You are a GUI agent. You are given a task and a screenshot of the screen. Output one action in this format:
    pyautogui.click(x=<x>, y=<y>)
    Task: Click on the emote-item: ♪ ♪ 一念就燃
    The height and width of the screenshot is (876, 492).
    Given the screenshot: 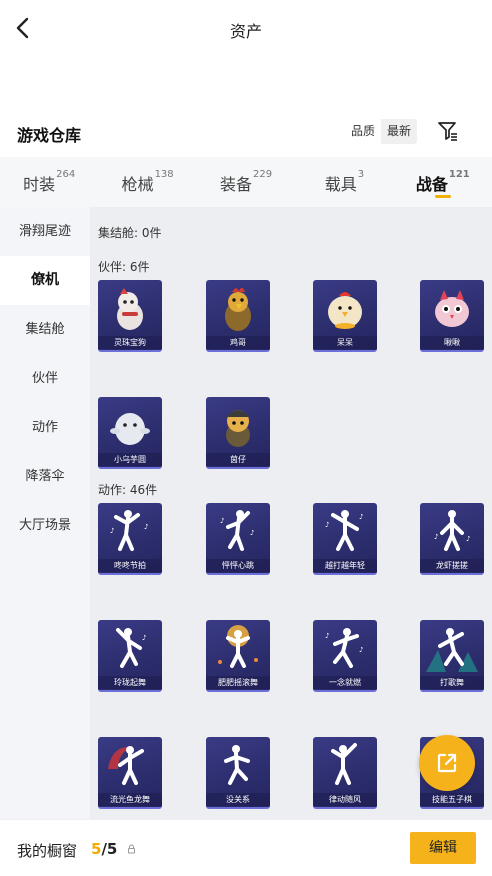 What is the action you would take?
    pyautogui.click(x=345, y=656)
    